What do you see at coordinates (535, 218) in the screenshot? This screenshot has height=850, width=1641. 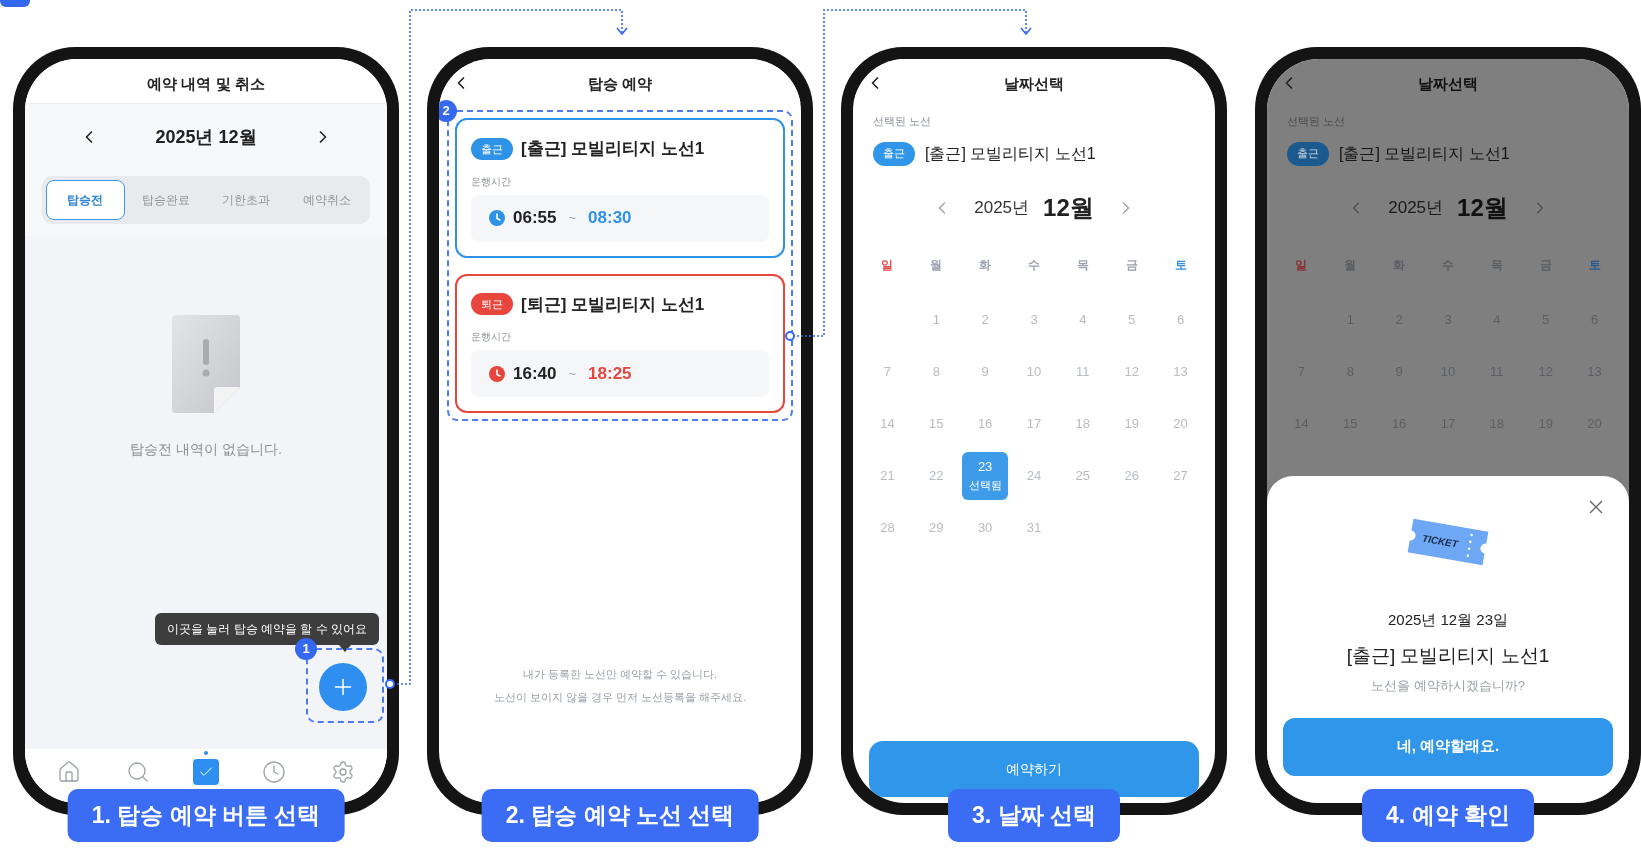 I see `start-time: 06:55` at bounding box center [535, 218].